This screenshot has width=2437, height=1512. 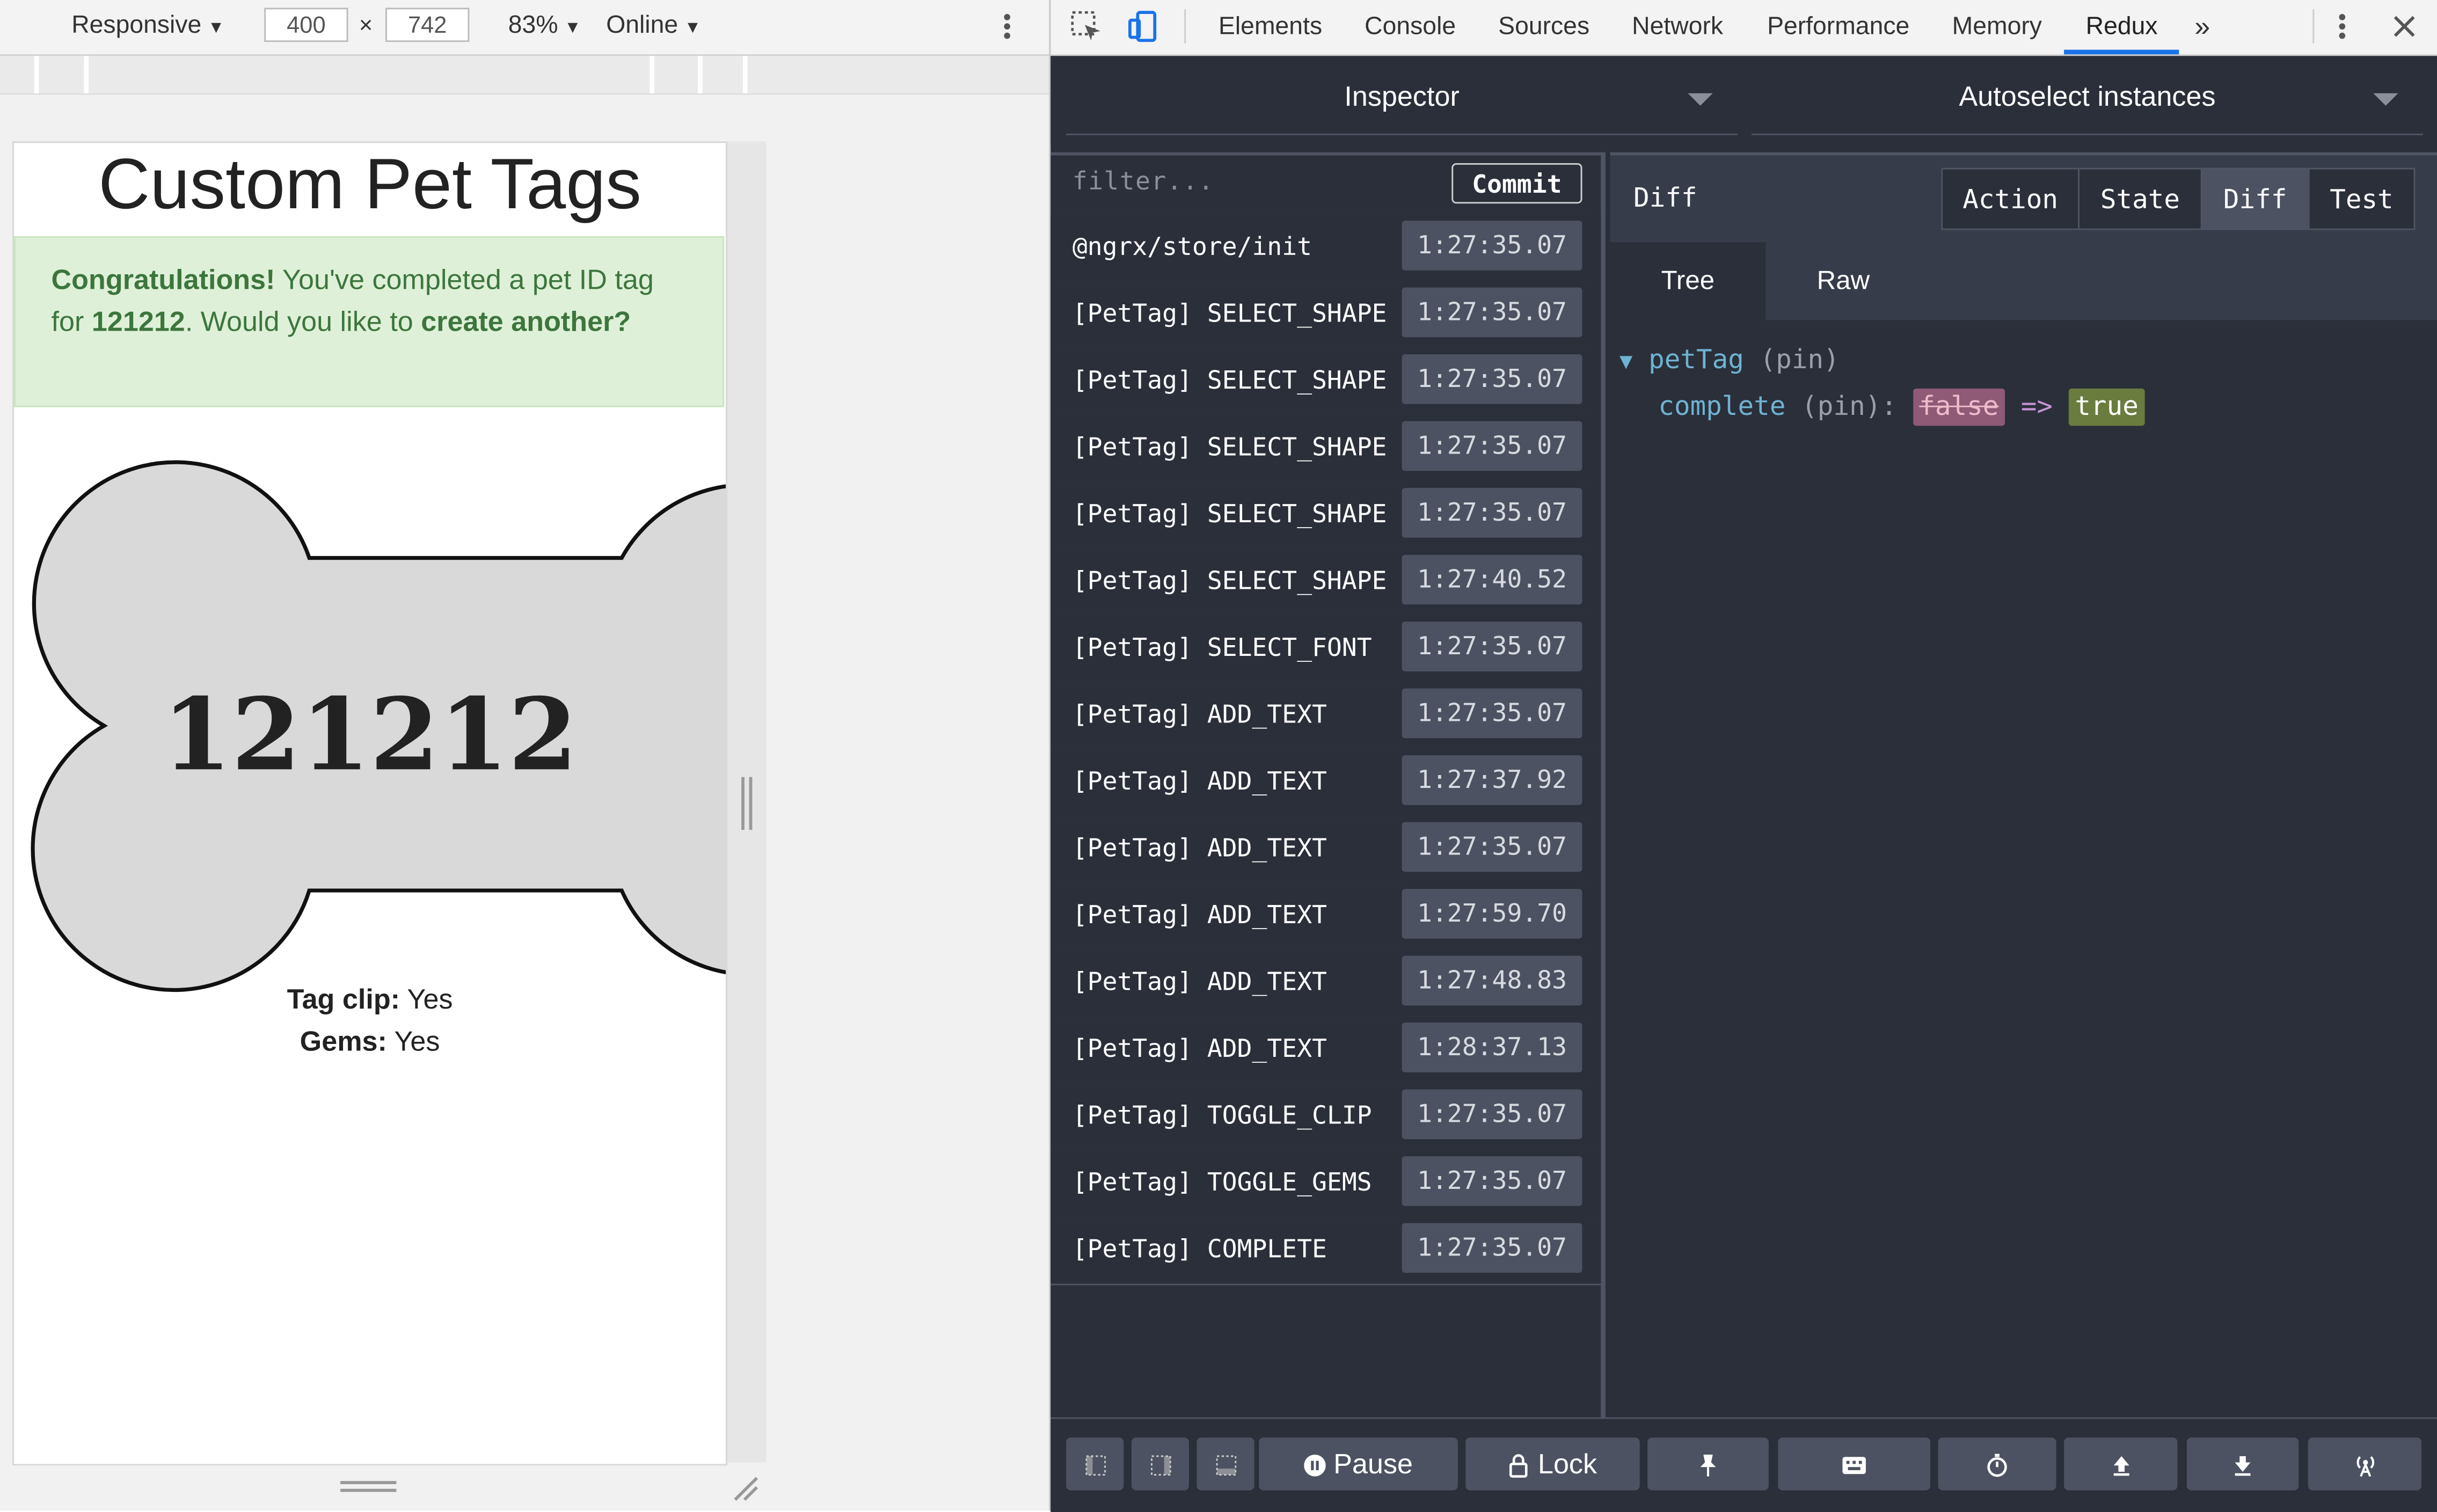 What do you see at coordinates (1544, 27) in the screenshot?
I see `tab-sources: Sources` at bounding box center [1544, 27].